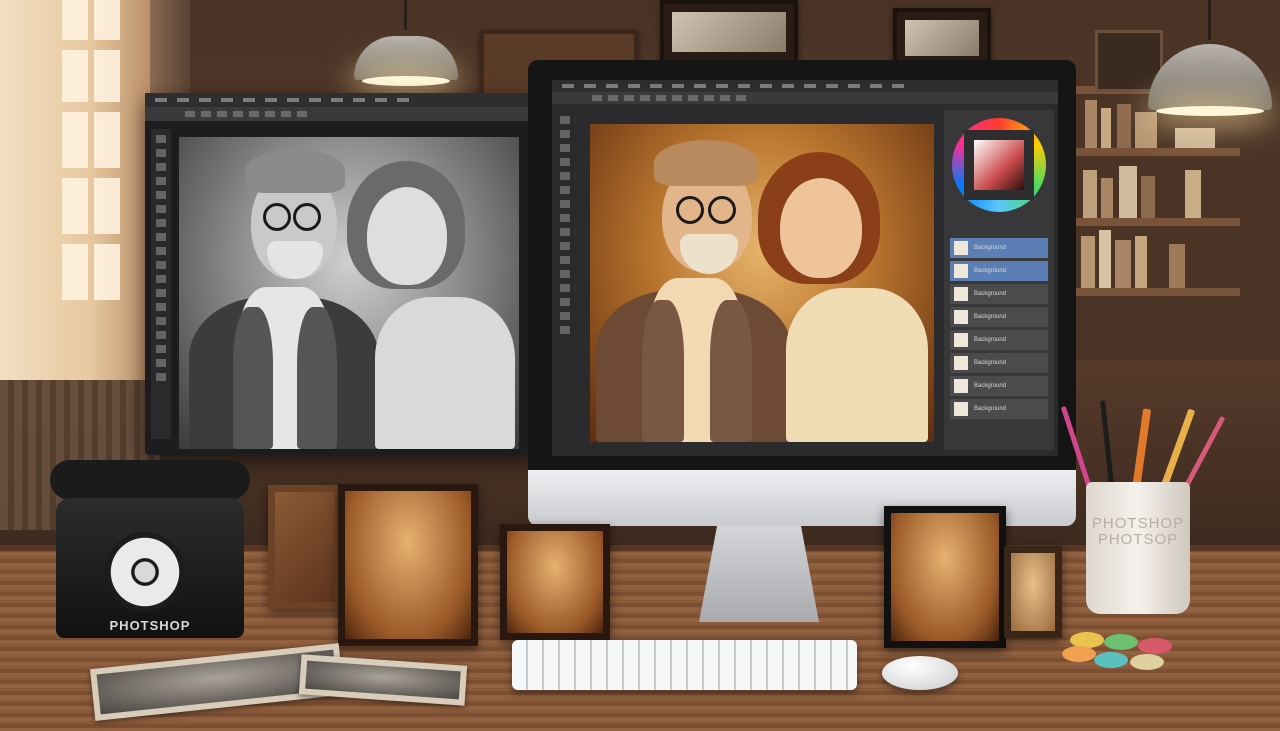 The height and width of the screenshot is (731, 1280). Describe the element at coordinates (1120, 655) in the screenshot. I see `tape-rolls` at that location.